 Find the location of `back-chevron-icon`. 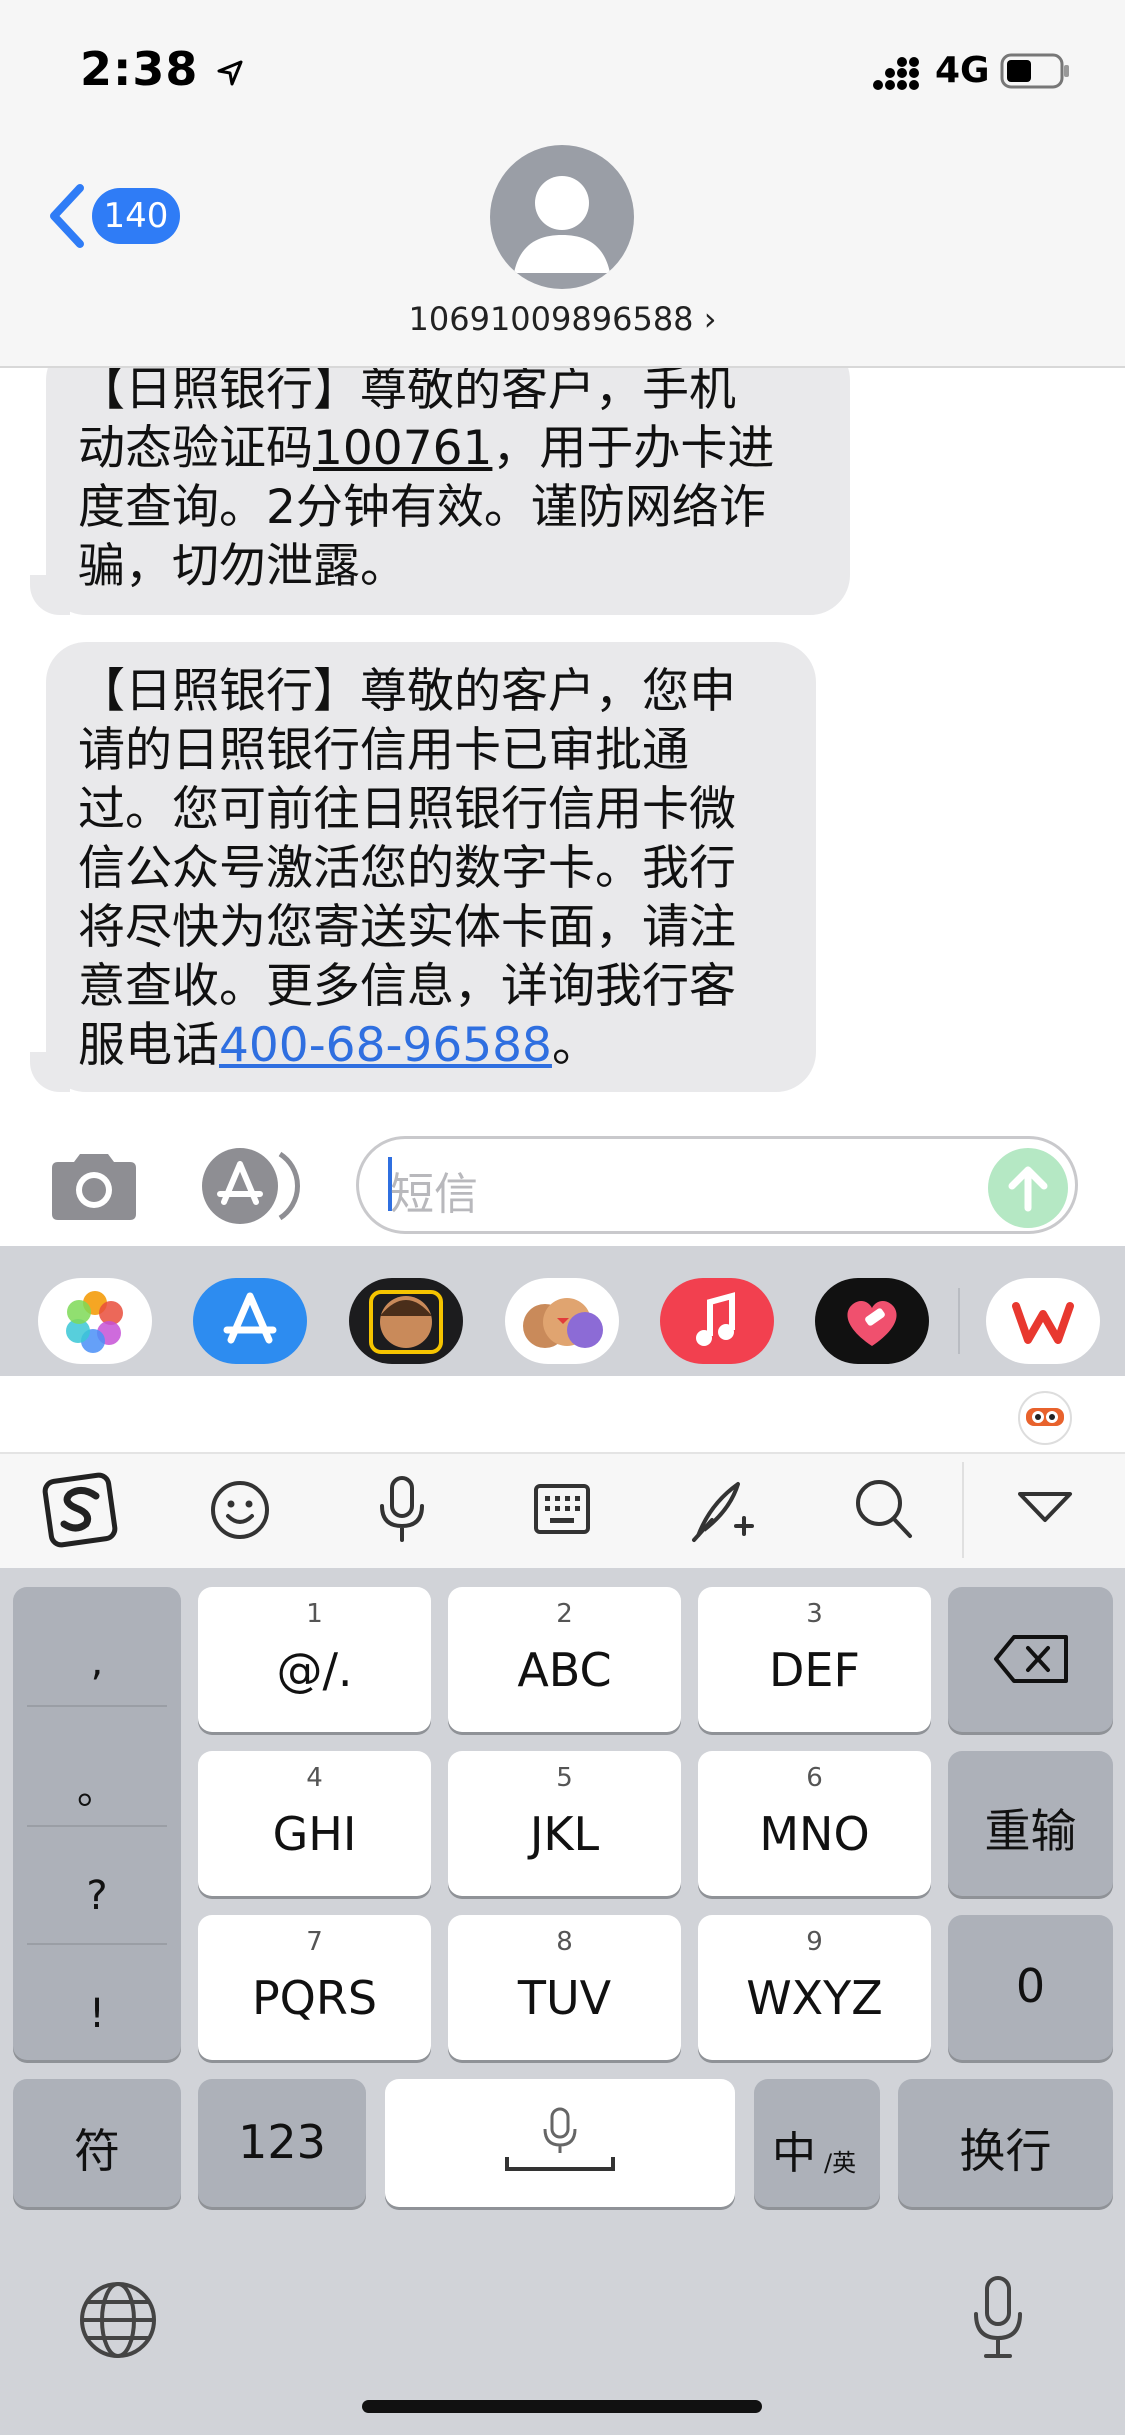

back-chevron-icon is located at coordinates (66, 216).